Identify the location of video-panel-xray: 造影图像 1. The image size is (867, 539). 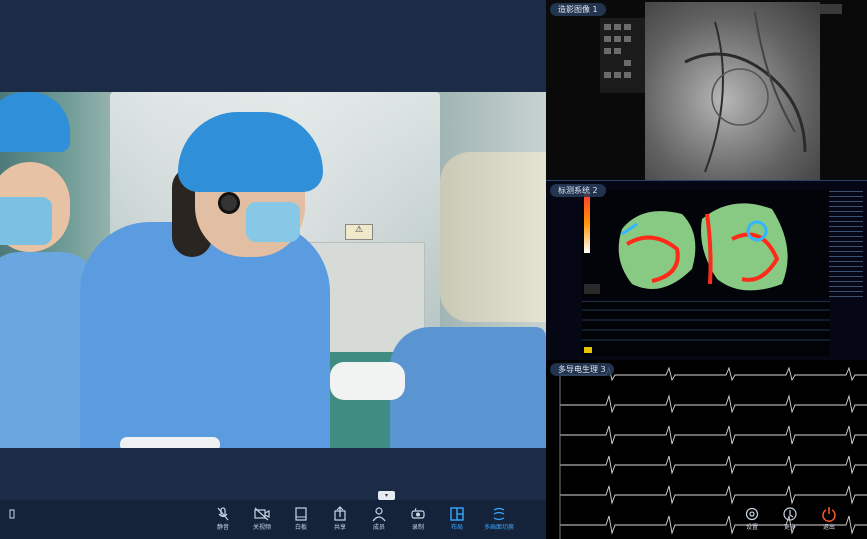
(706, 90).